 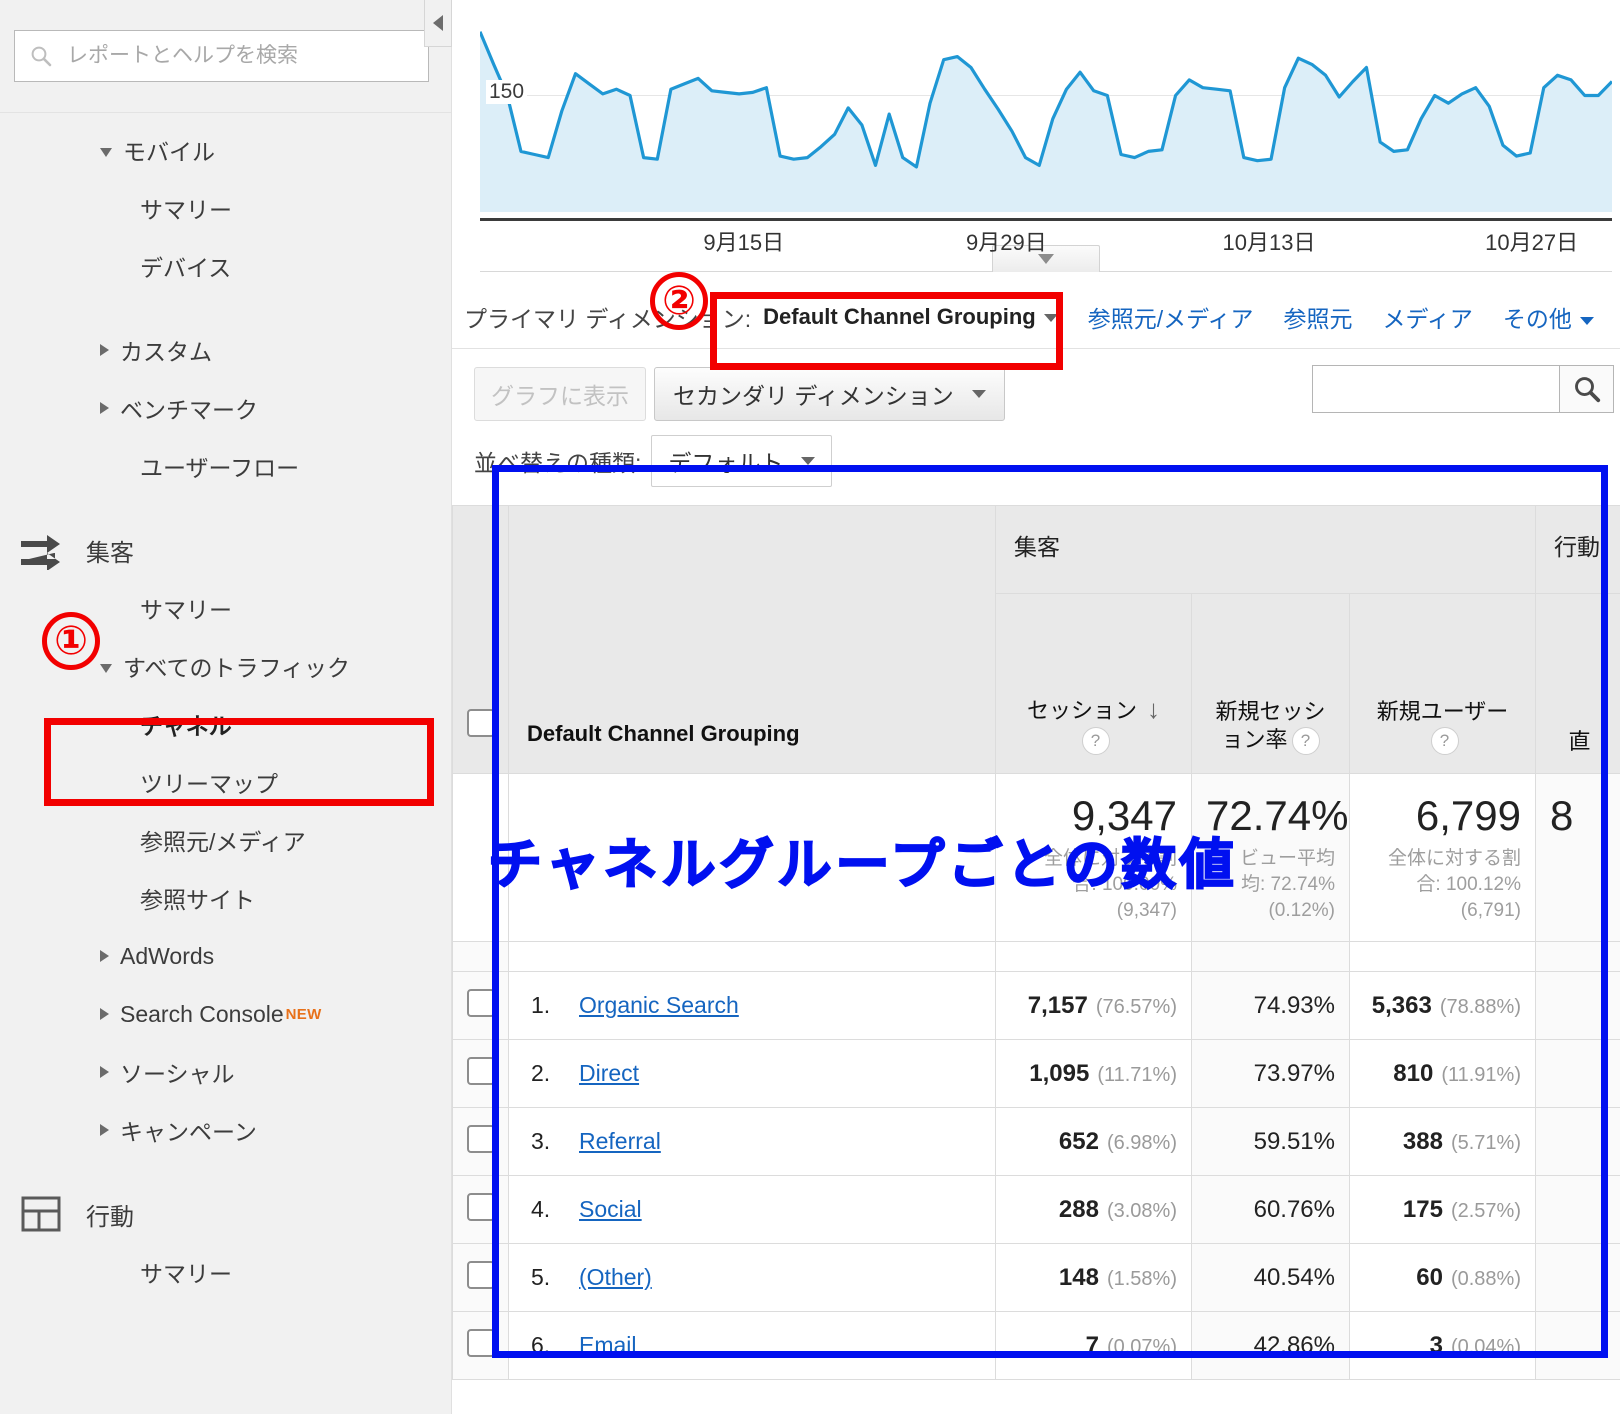 I want to click on sidebar-item-label: 集客, so click(x=110, y=553).